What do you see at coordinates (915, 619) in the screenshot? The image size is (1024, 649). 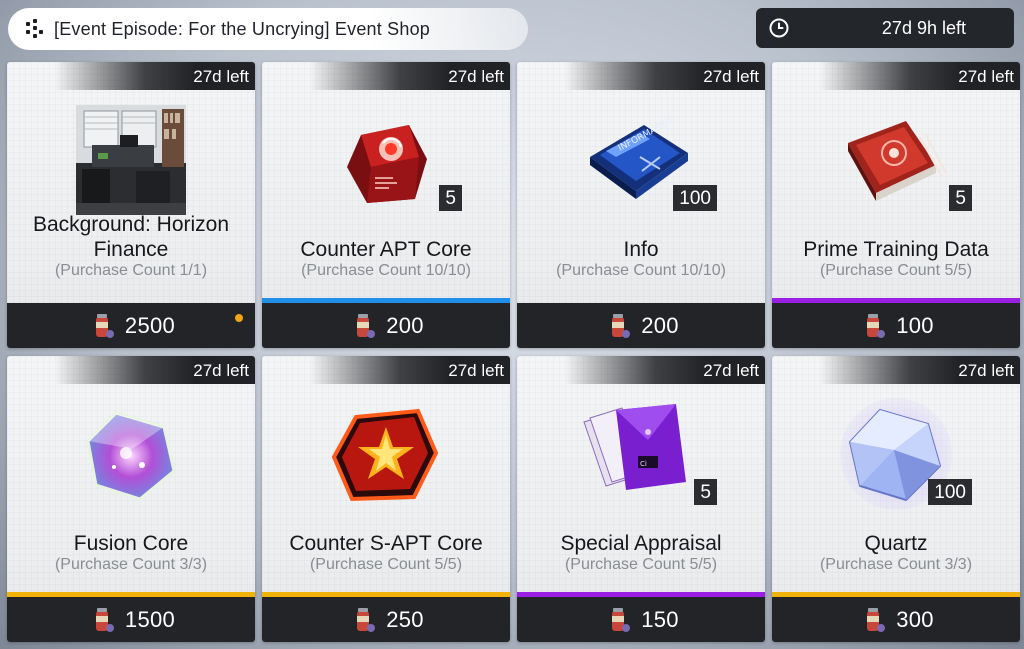 I see `price-value: 300` at bounding box center [915, 619].